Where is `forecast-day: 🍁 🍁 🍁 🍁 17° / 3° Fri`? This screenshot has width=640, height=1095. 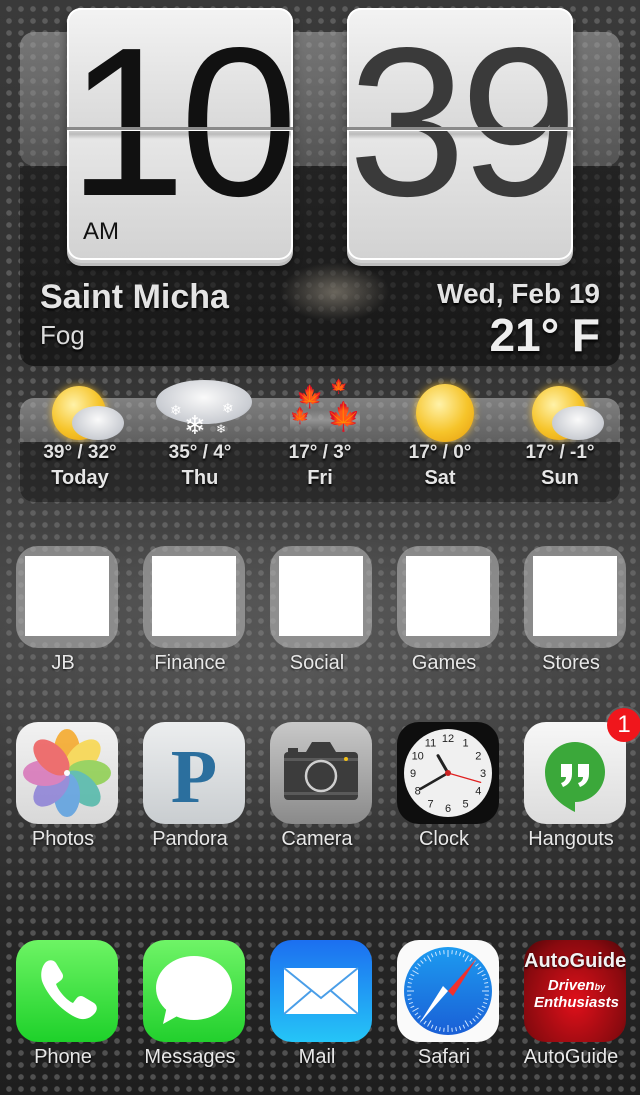
forecast-day: 🍁 🍁 🍁 🍁 17° / 3° Fri is located at coordinates (320, 438).